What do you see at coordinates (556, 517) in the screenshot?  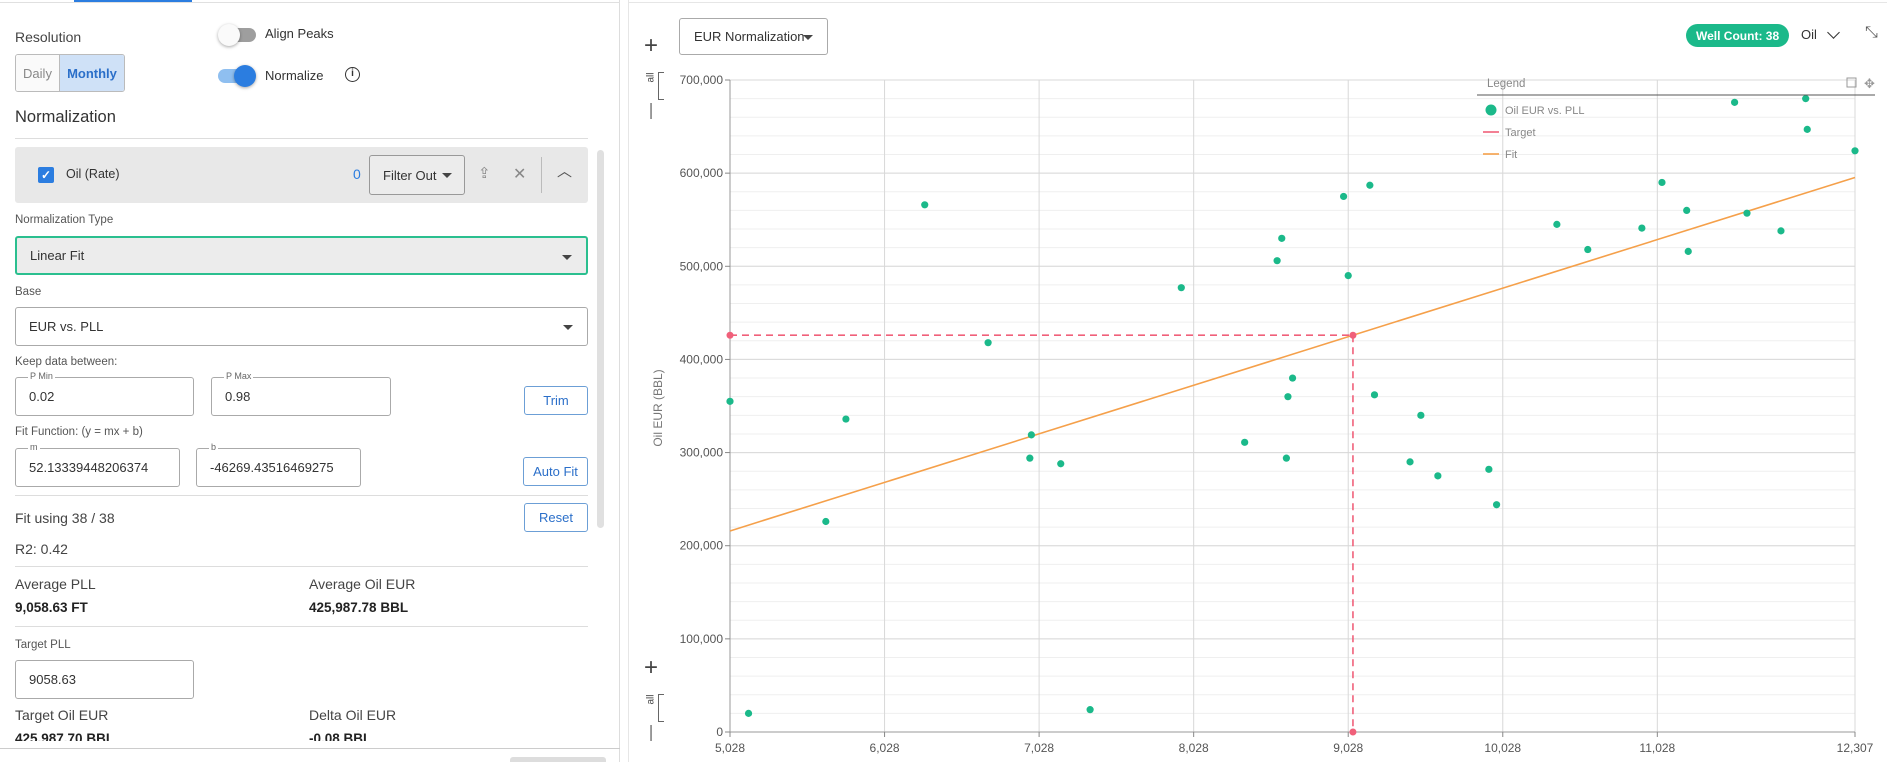 I see `reset-button: Reset` at bounding box center [556, 517].